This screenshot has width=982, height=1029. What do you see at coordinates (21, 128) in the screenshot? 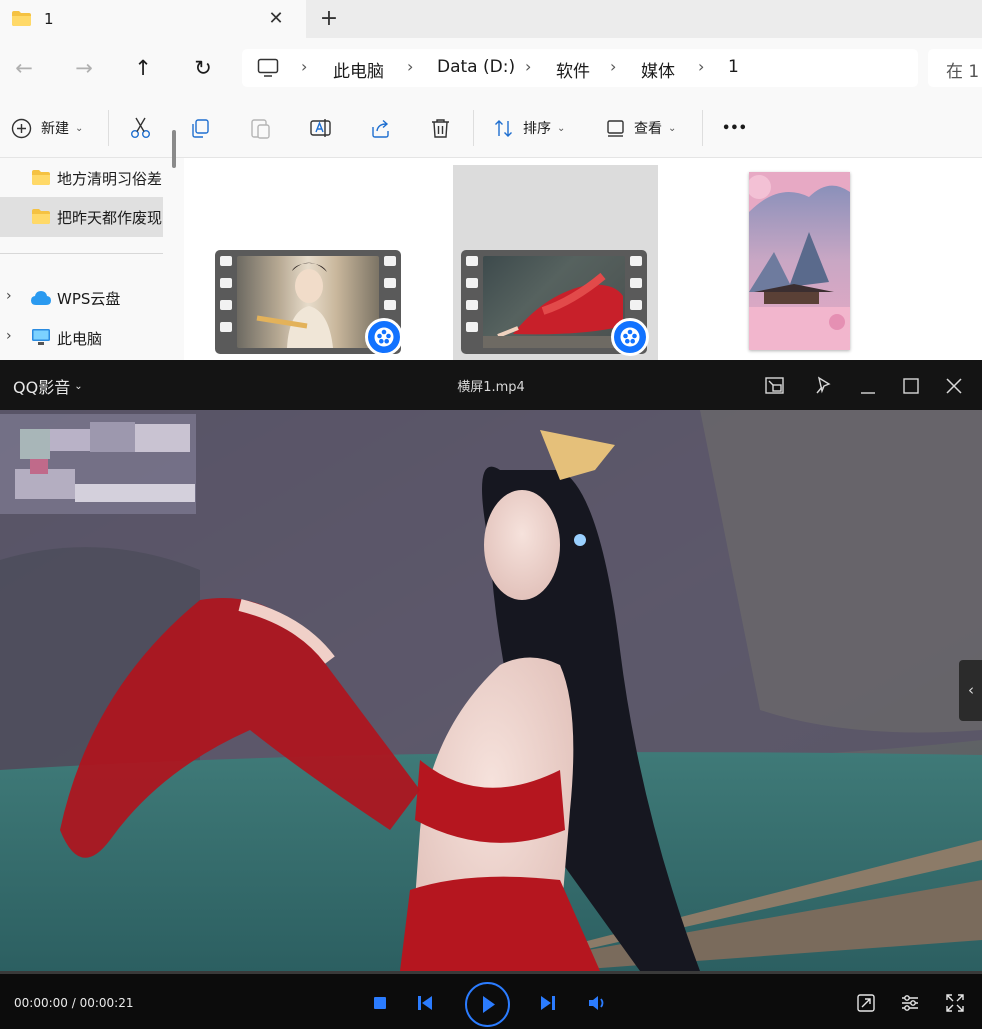
I see `plus-circle-icon` at bounding box center [21, 128].